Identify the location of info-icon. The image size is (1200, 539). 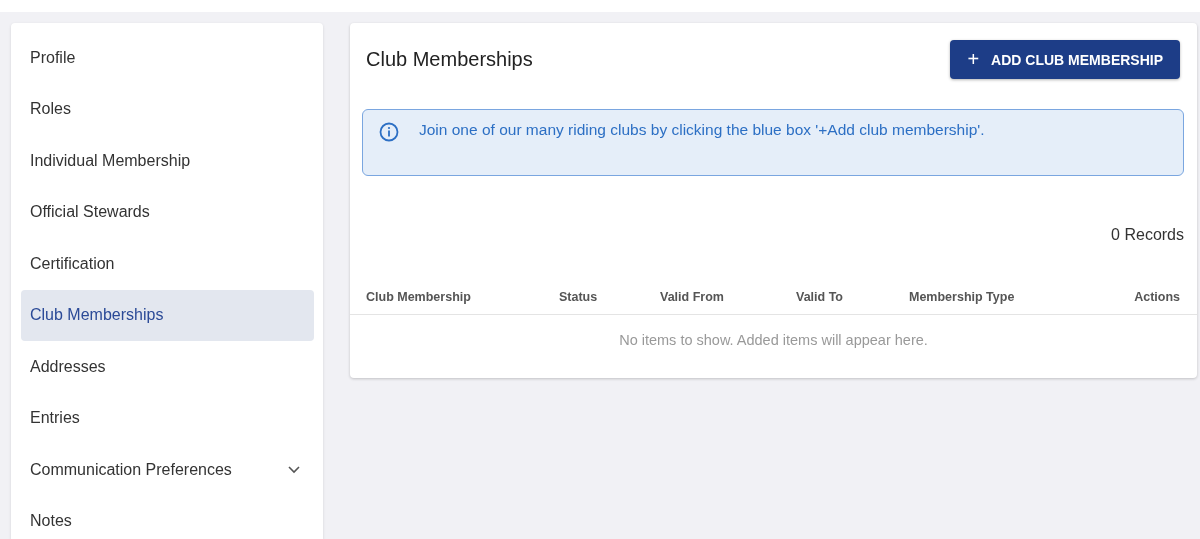
(389, 132).